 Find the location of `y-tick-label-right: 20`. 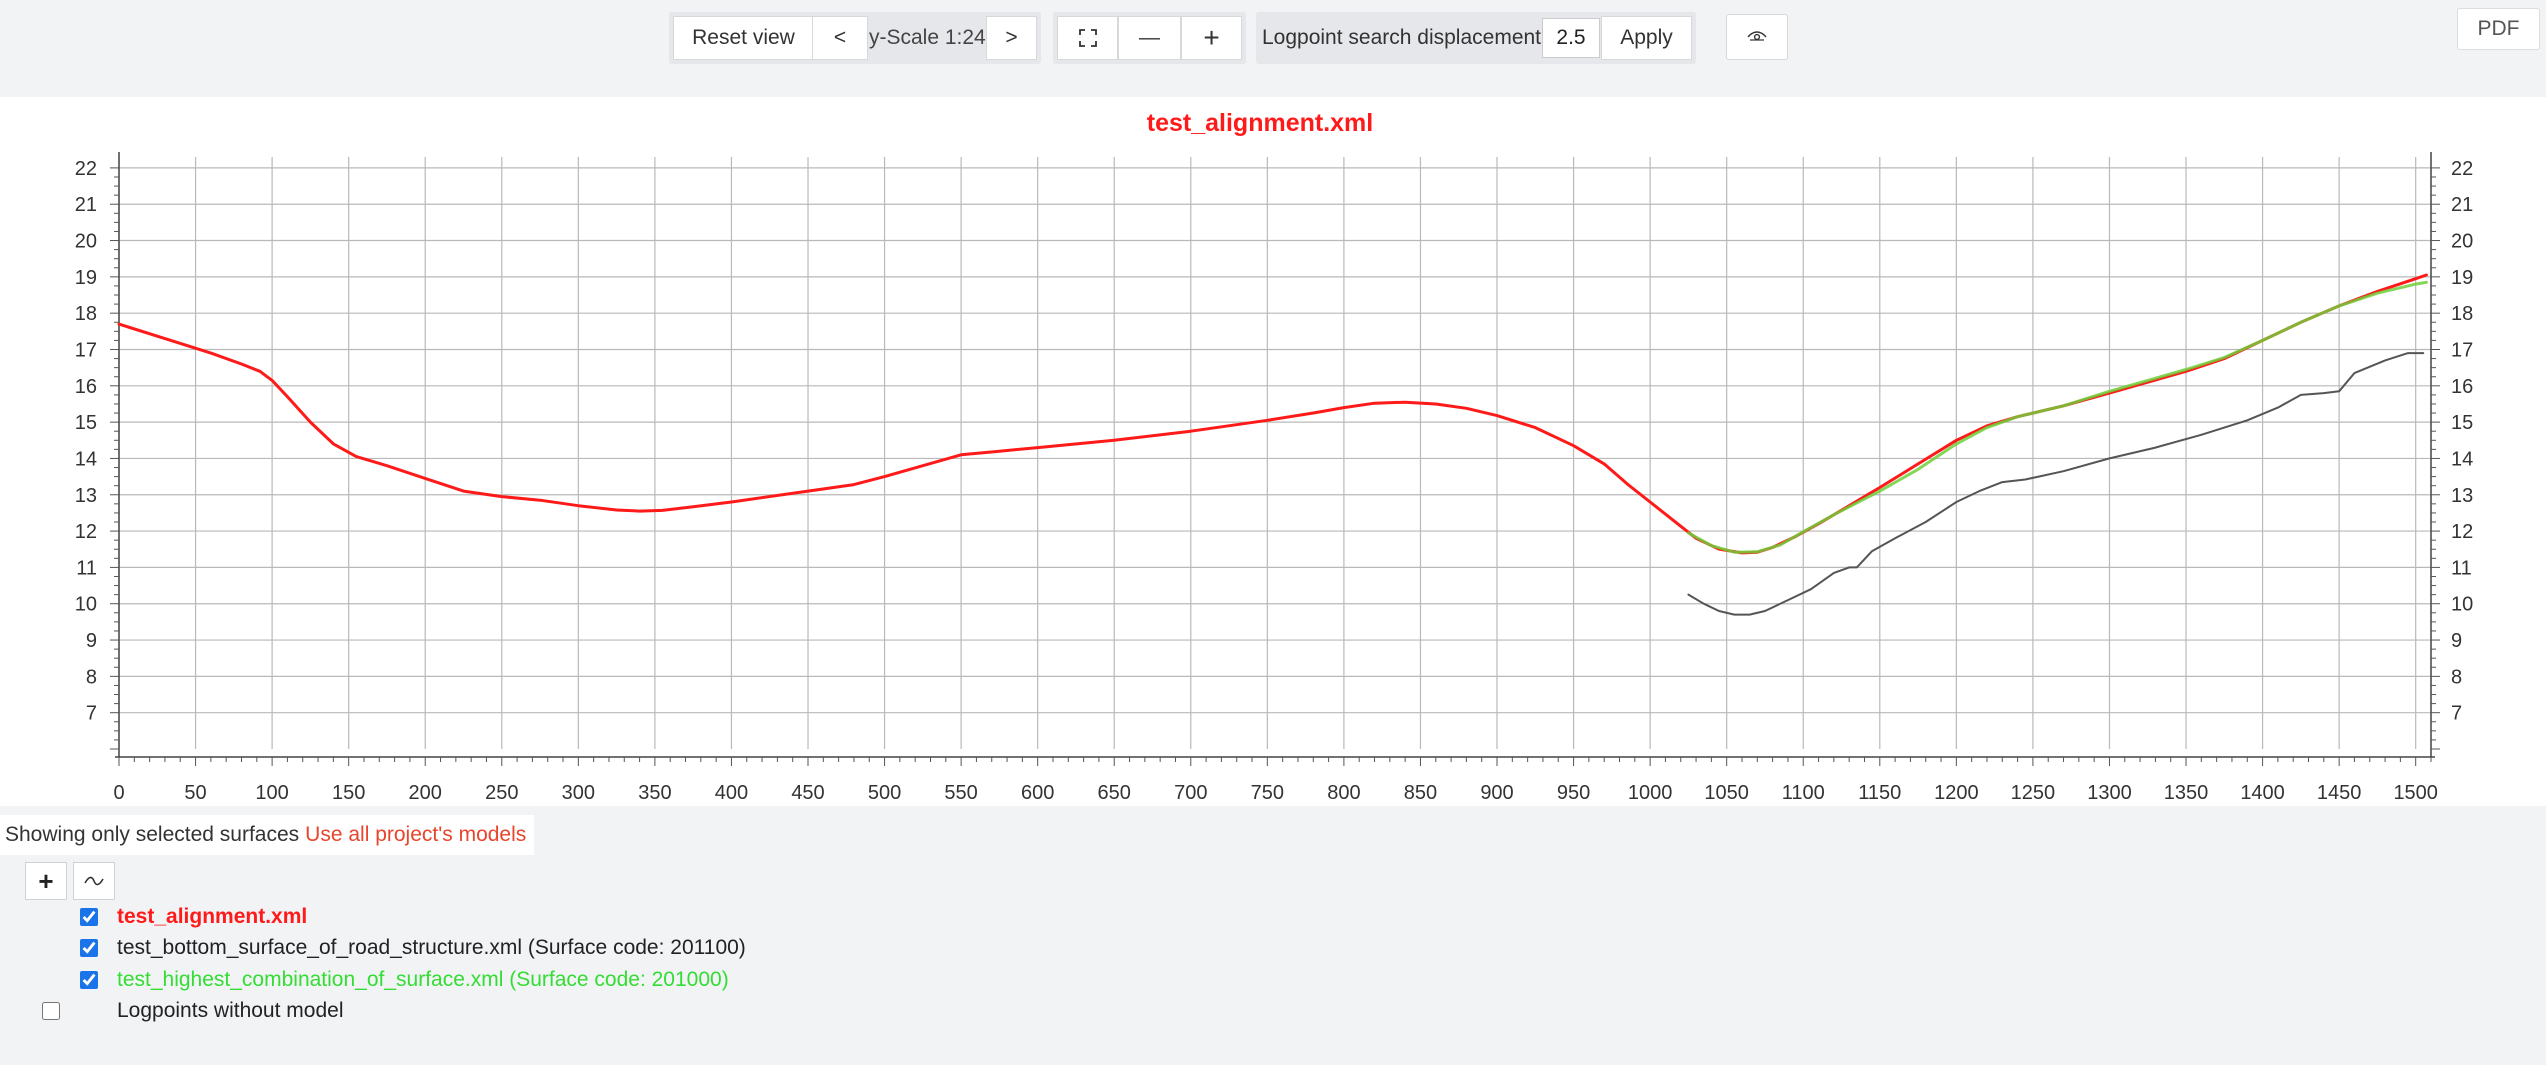

y-tick-label-right: 20 is located at coordinates (2462, 242).